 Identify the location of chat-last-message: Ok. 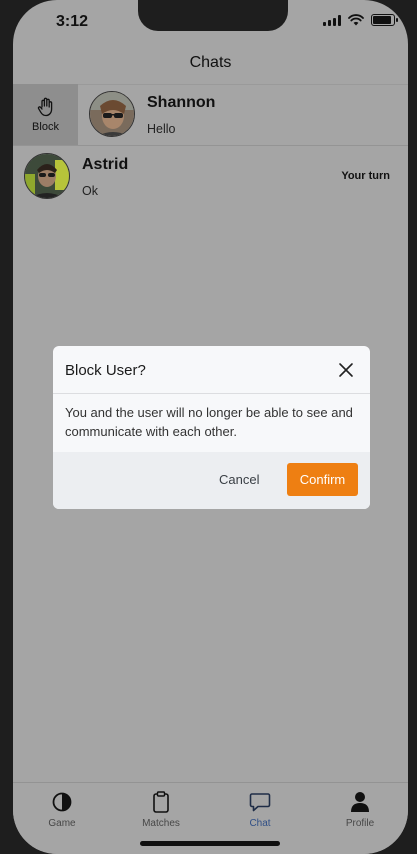
(90, 191).